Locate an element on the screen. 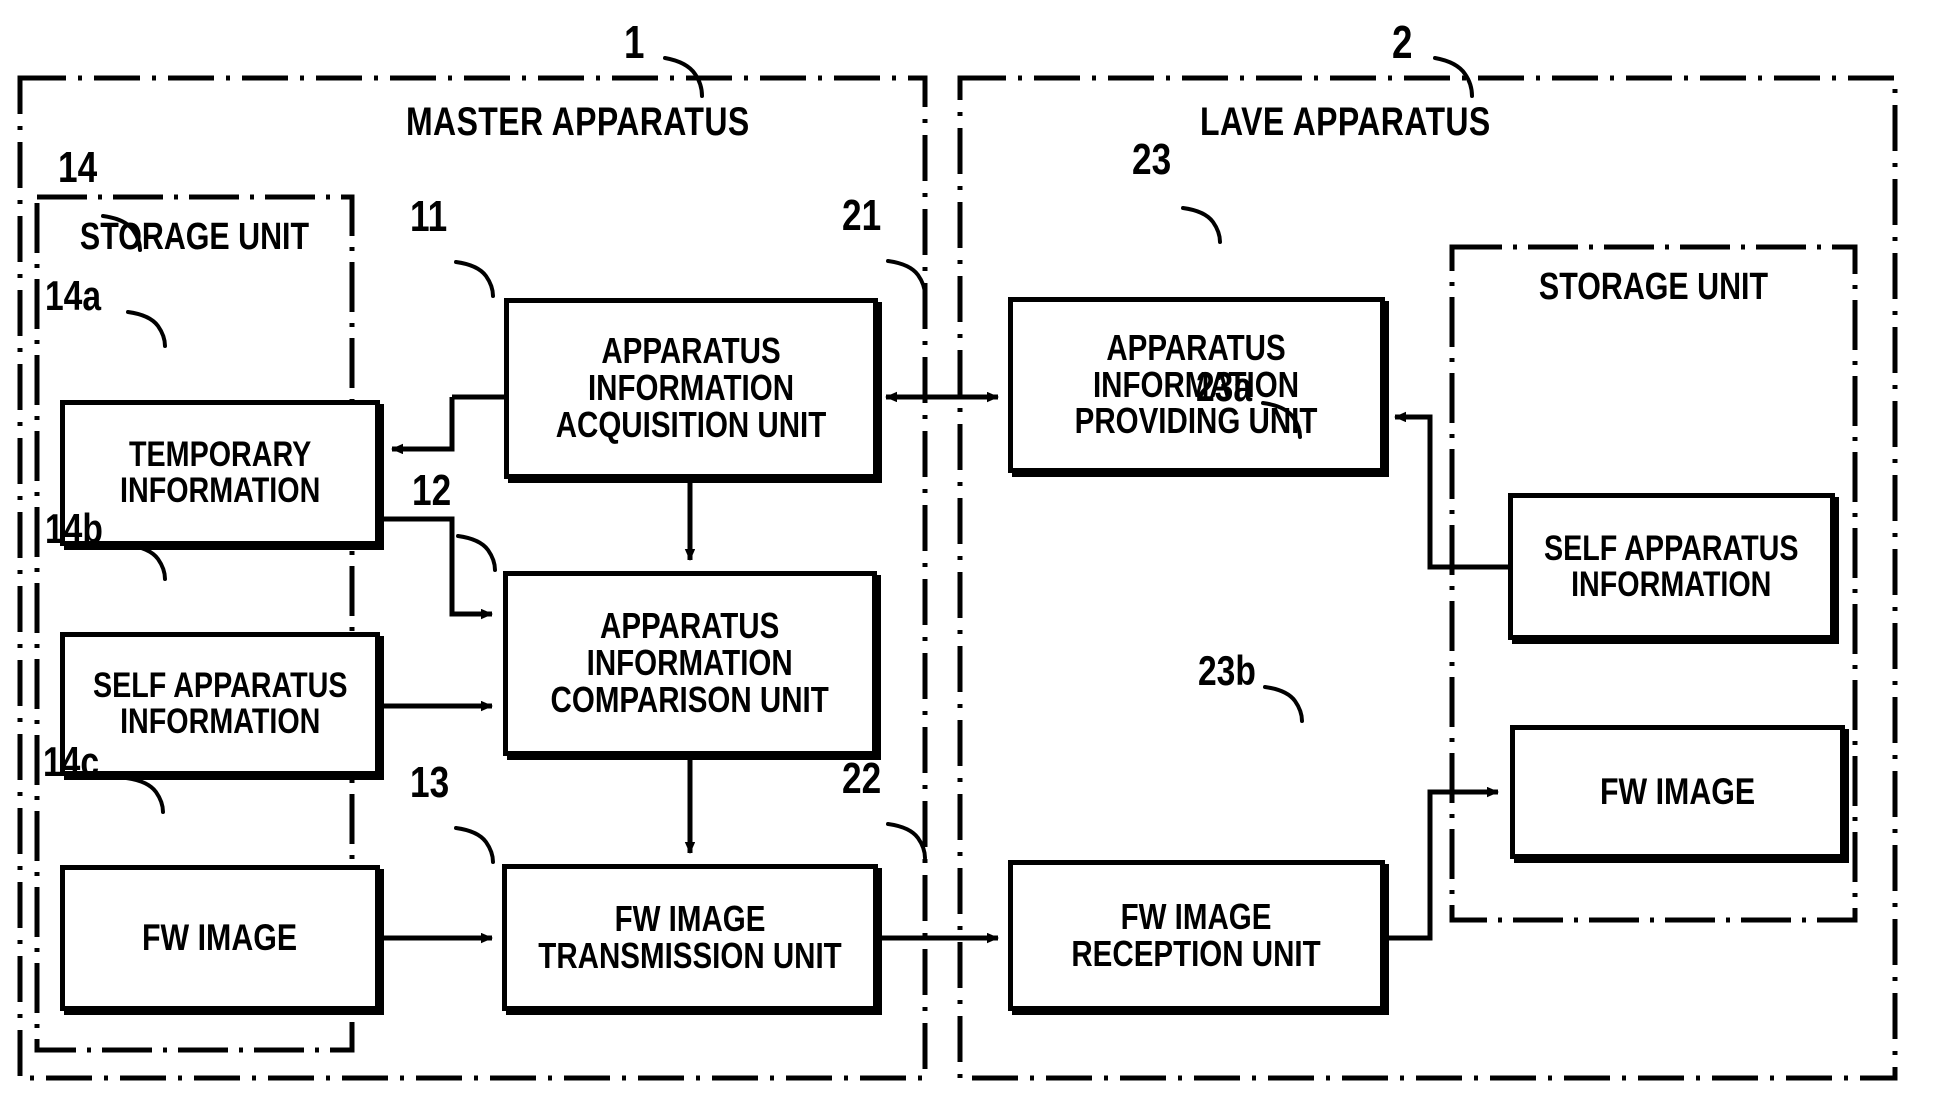 This screenshot has height=1119, width=1954. block-14a-line1: TEMPORARY is located at coordinates (220, 455).